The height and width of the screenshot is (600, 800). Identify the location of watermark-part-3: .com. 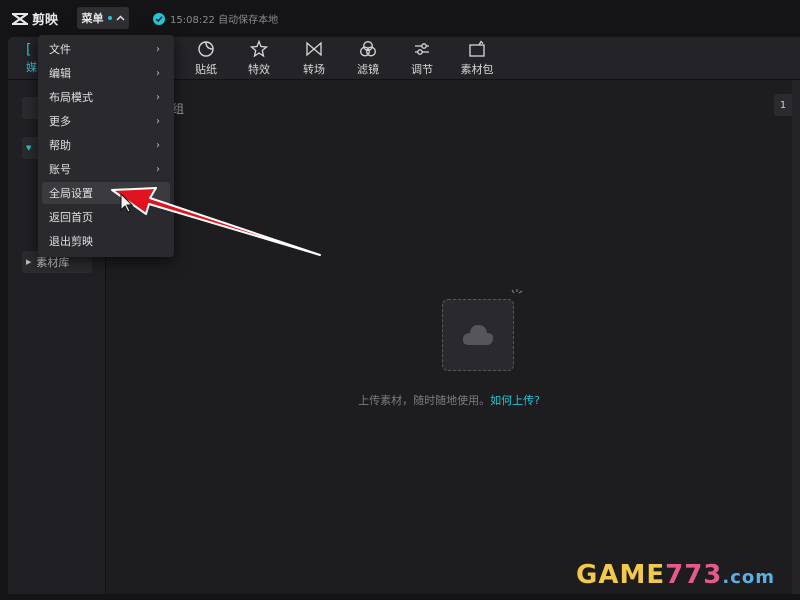
(749, 577).